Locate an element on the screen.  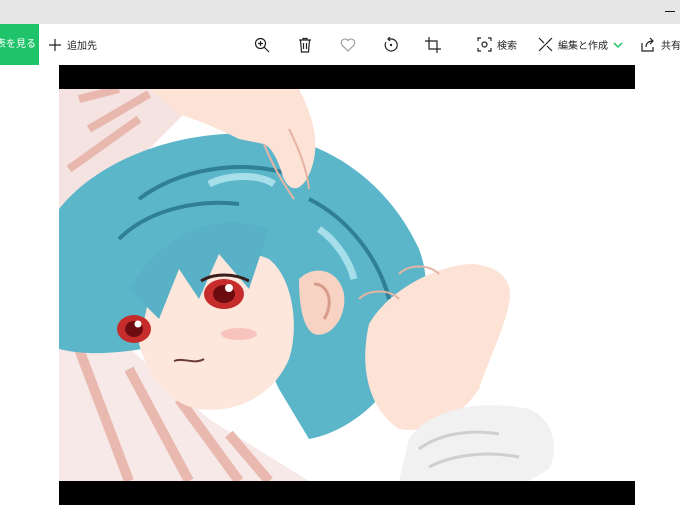
delete-button is located at coordinates (305, 44).